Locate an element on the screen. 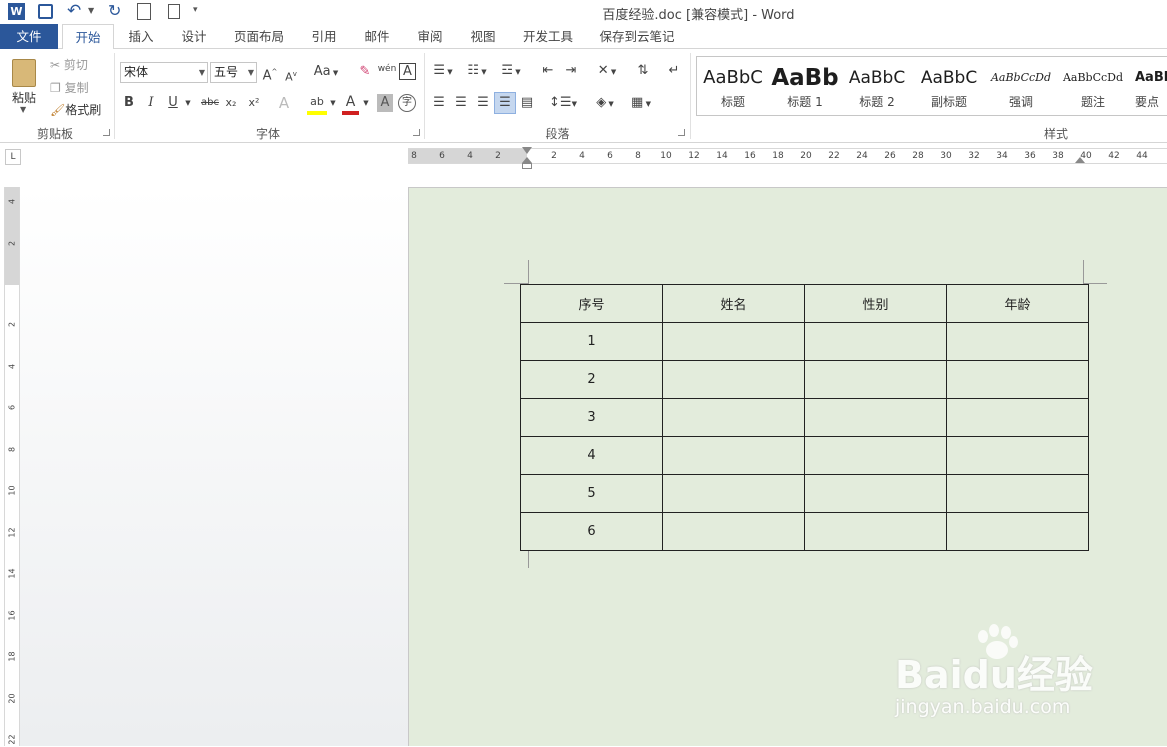 The image size is (1167, 747). table-cell: 6 is located at coordinates (591, 531).